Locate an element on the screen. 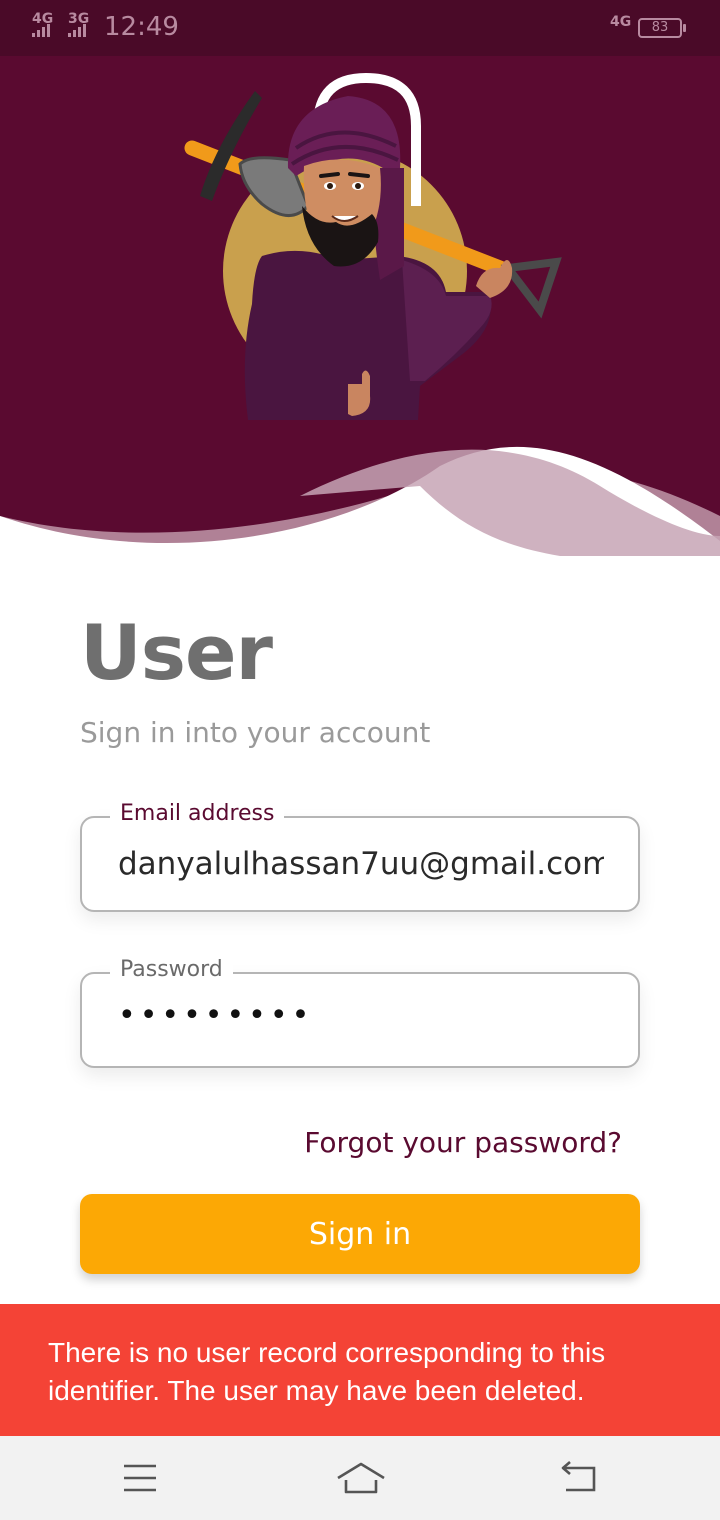  email-field: Email address is located at coordinates (360, 856).